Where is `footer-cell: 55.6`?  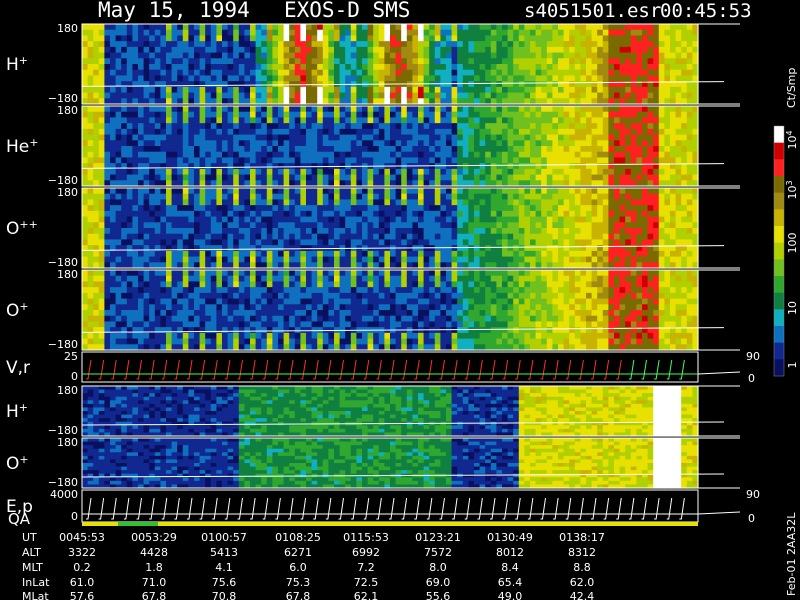
footer-cell: 55.6 is located at coordinates (438, 595).